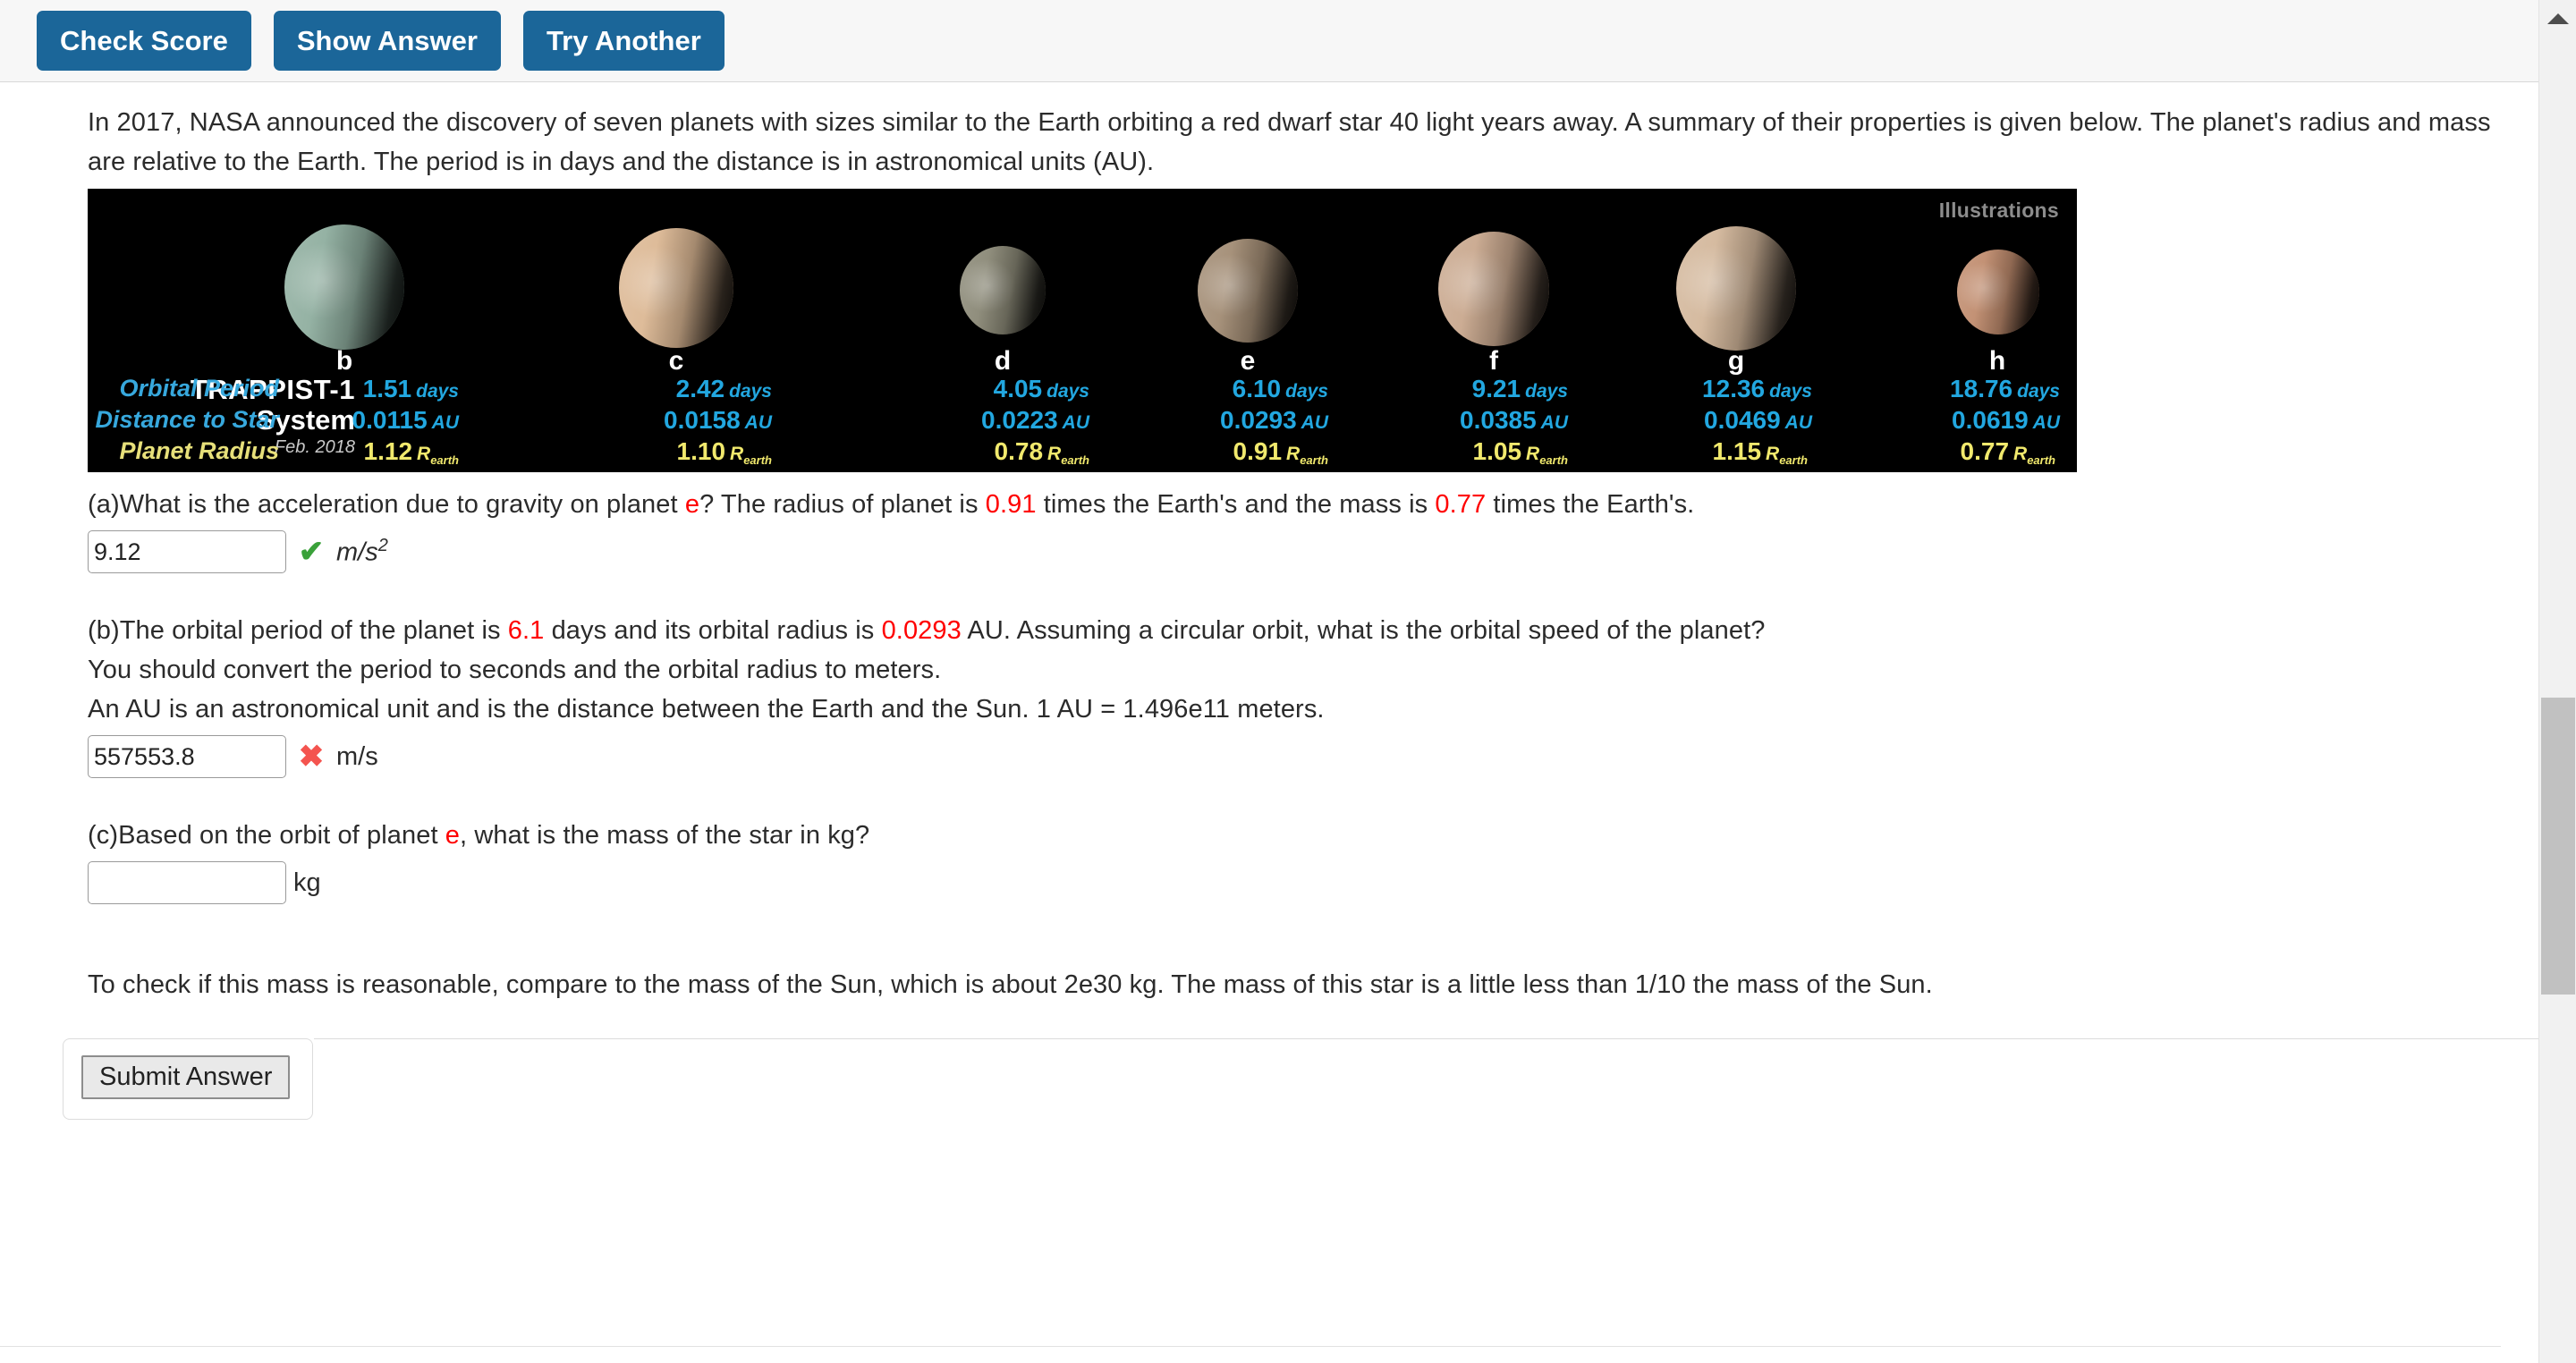 This screenshot has width=2576, height=1363. What do you see at coordinates (724, 453) in the screenshot?
I see `cell-radius-c: 1.10 Rearth` at bounding box center [724, 453].